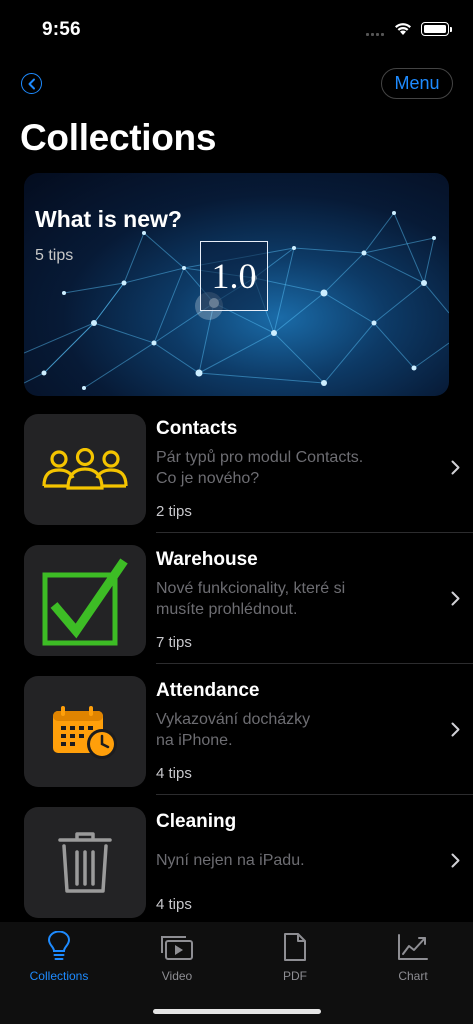 This screenshot has width=473, height=1024. I want to click on tab-label: Collections, so click(59, 976).